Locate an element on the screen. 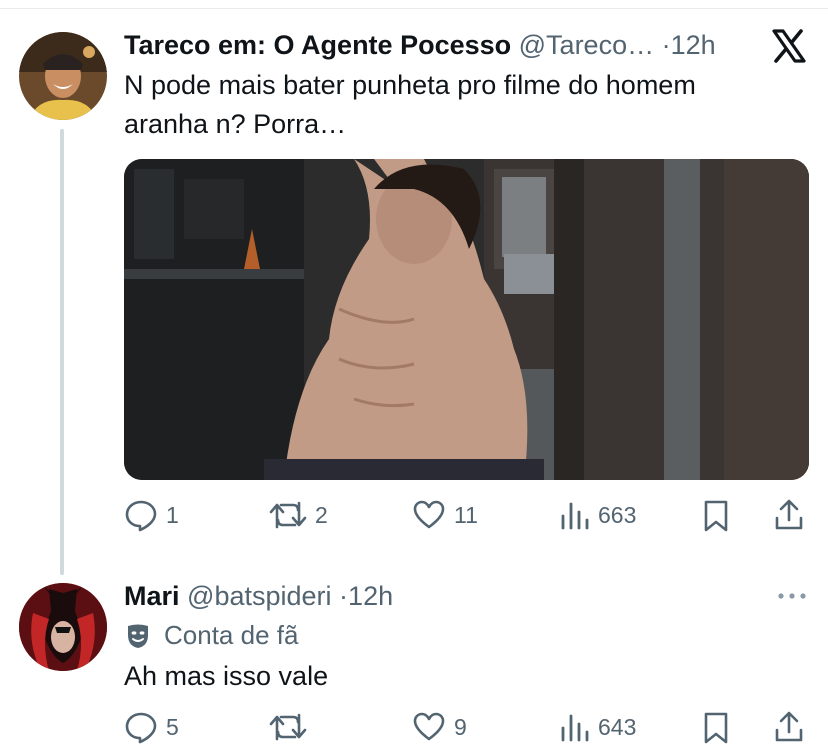  reply-avatar is located at coordinates (63, 627).